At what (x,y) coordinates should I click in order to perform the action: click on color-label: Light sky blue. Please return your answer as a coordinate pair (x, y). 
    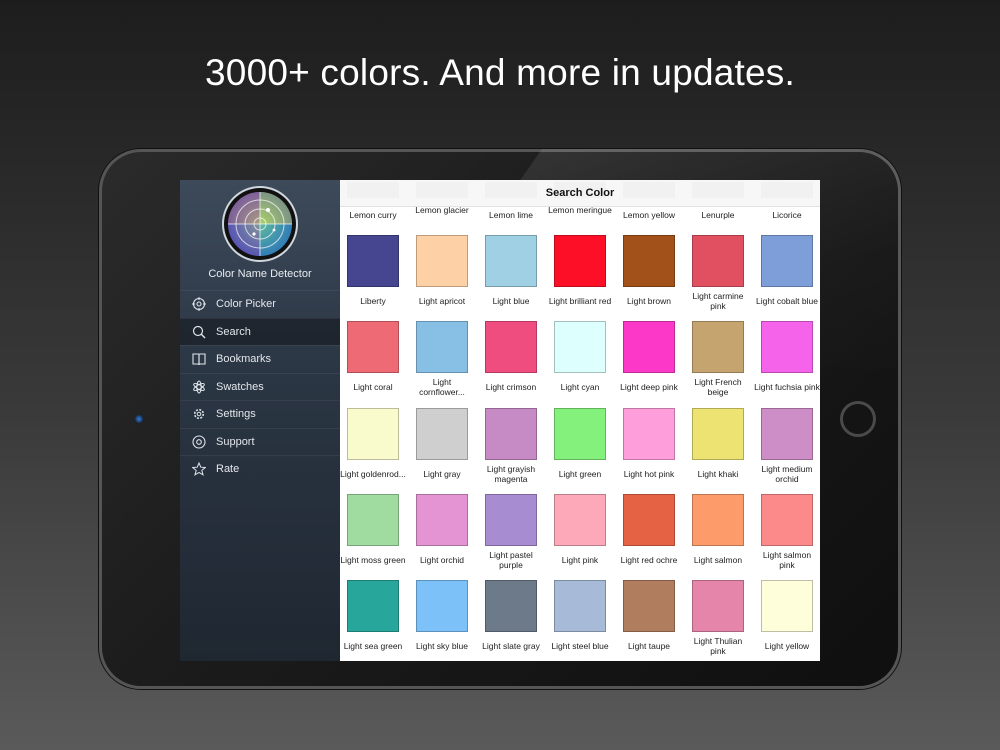
    Looking at the image, I should click on (442, 646).